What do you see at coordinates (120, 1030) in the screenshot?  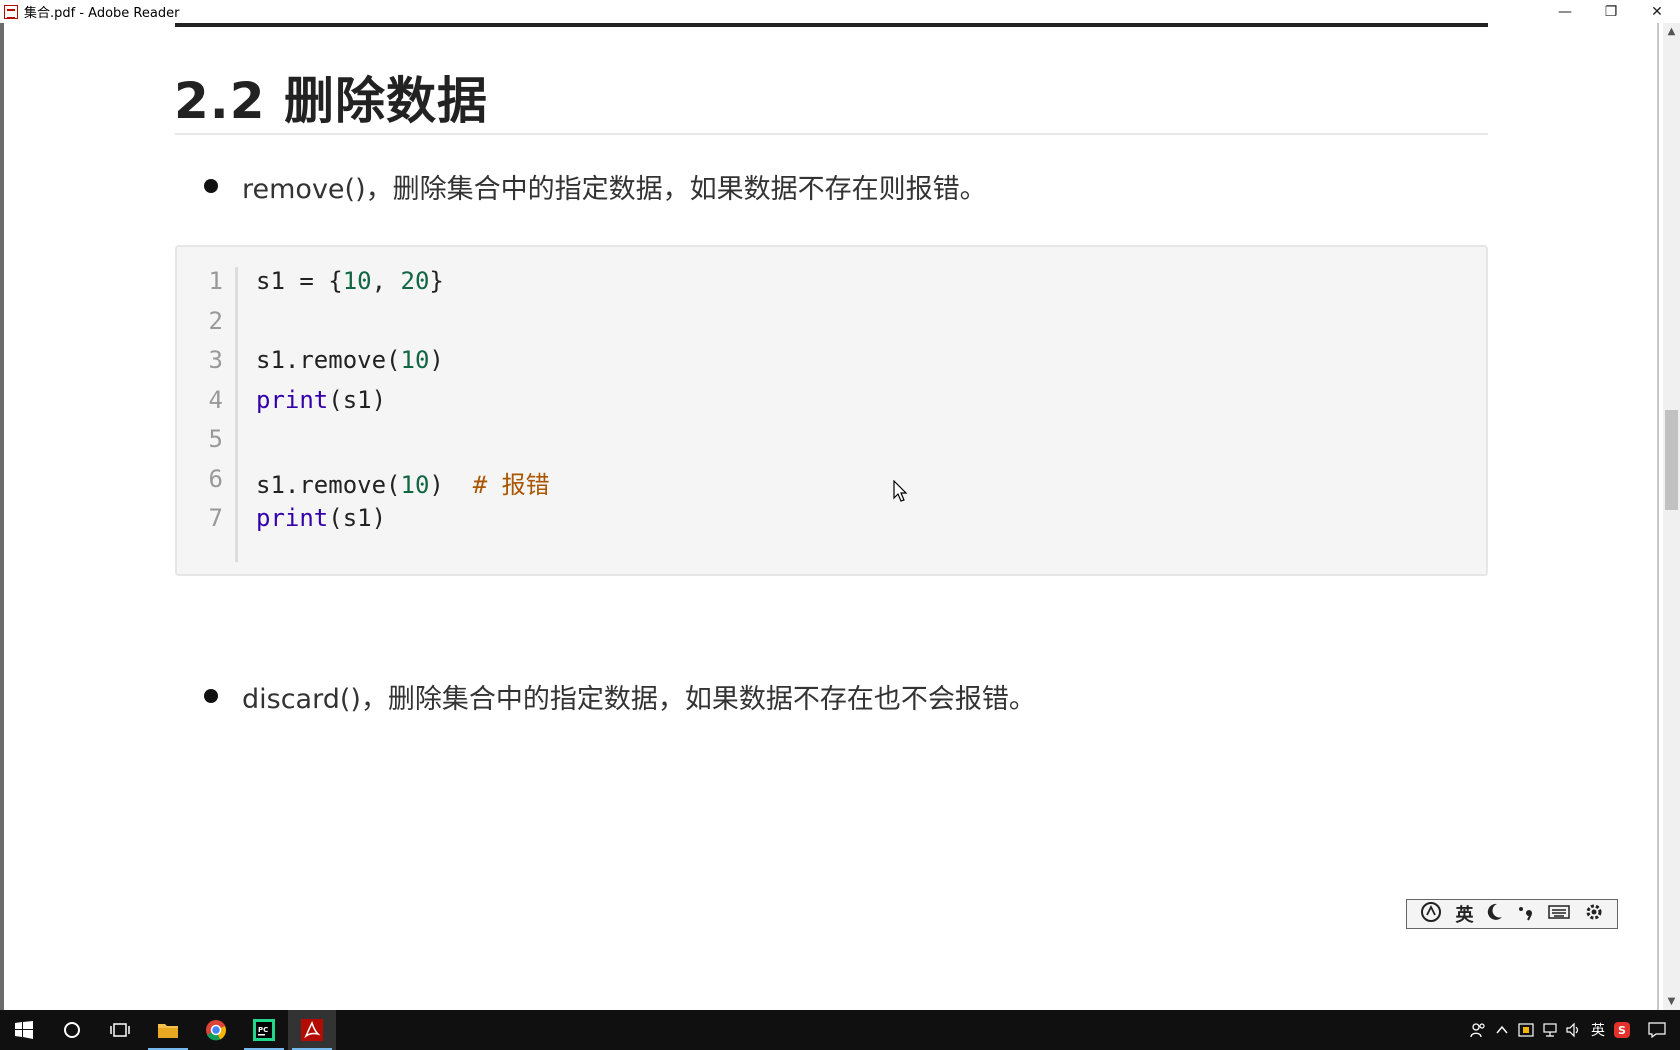 I see `task-view-icon` at bounding box center [120, 1030].